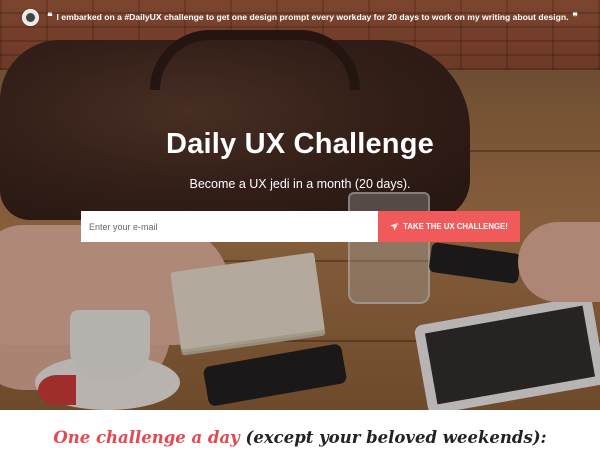 The width and height of the screenshot is (600, 461). I want to click on email-field, so click(229, 226).